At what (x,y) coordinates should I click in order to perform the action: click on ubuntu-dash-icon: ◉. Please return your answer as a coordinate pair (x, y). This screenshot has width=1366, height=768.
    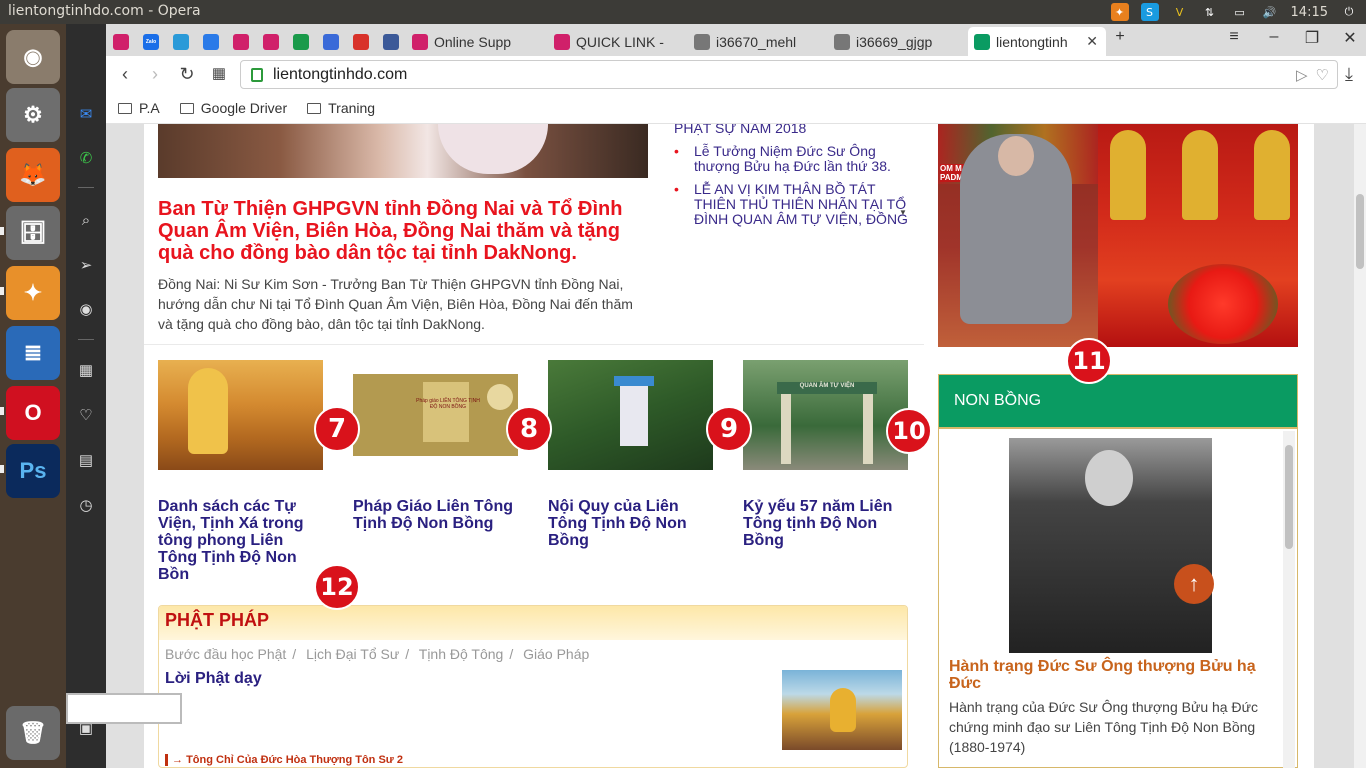
    Looking at the image, I should click on (33, 57).